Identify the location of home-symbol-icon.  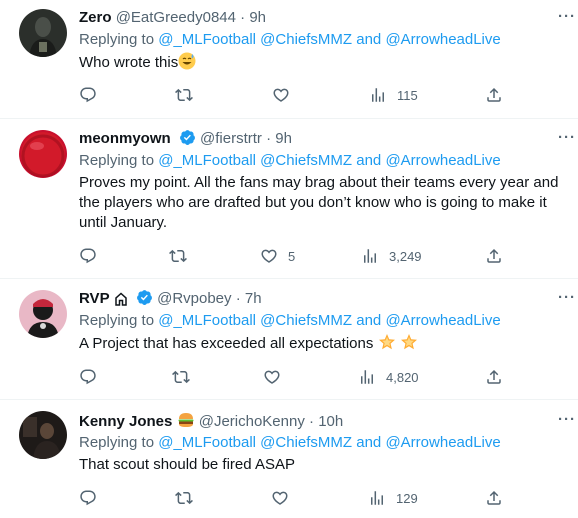
(121, 302).